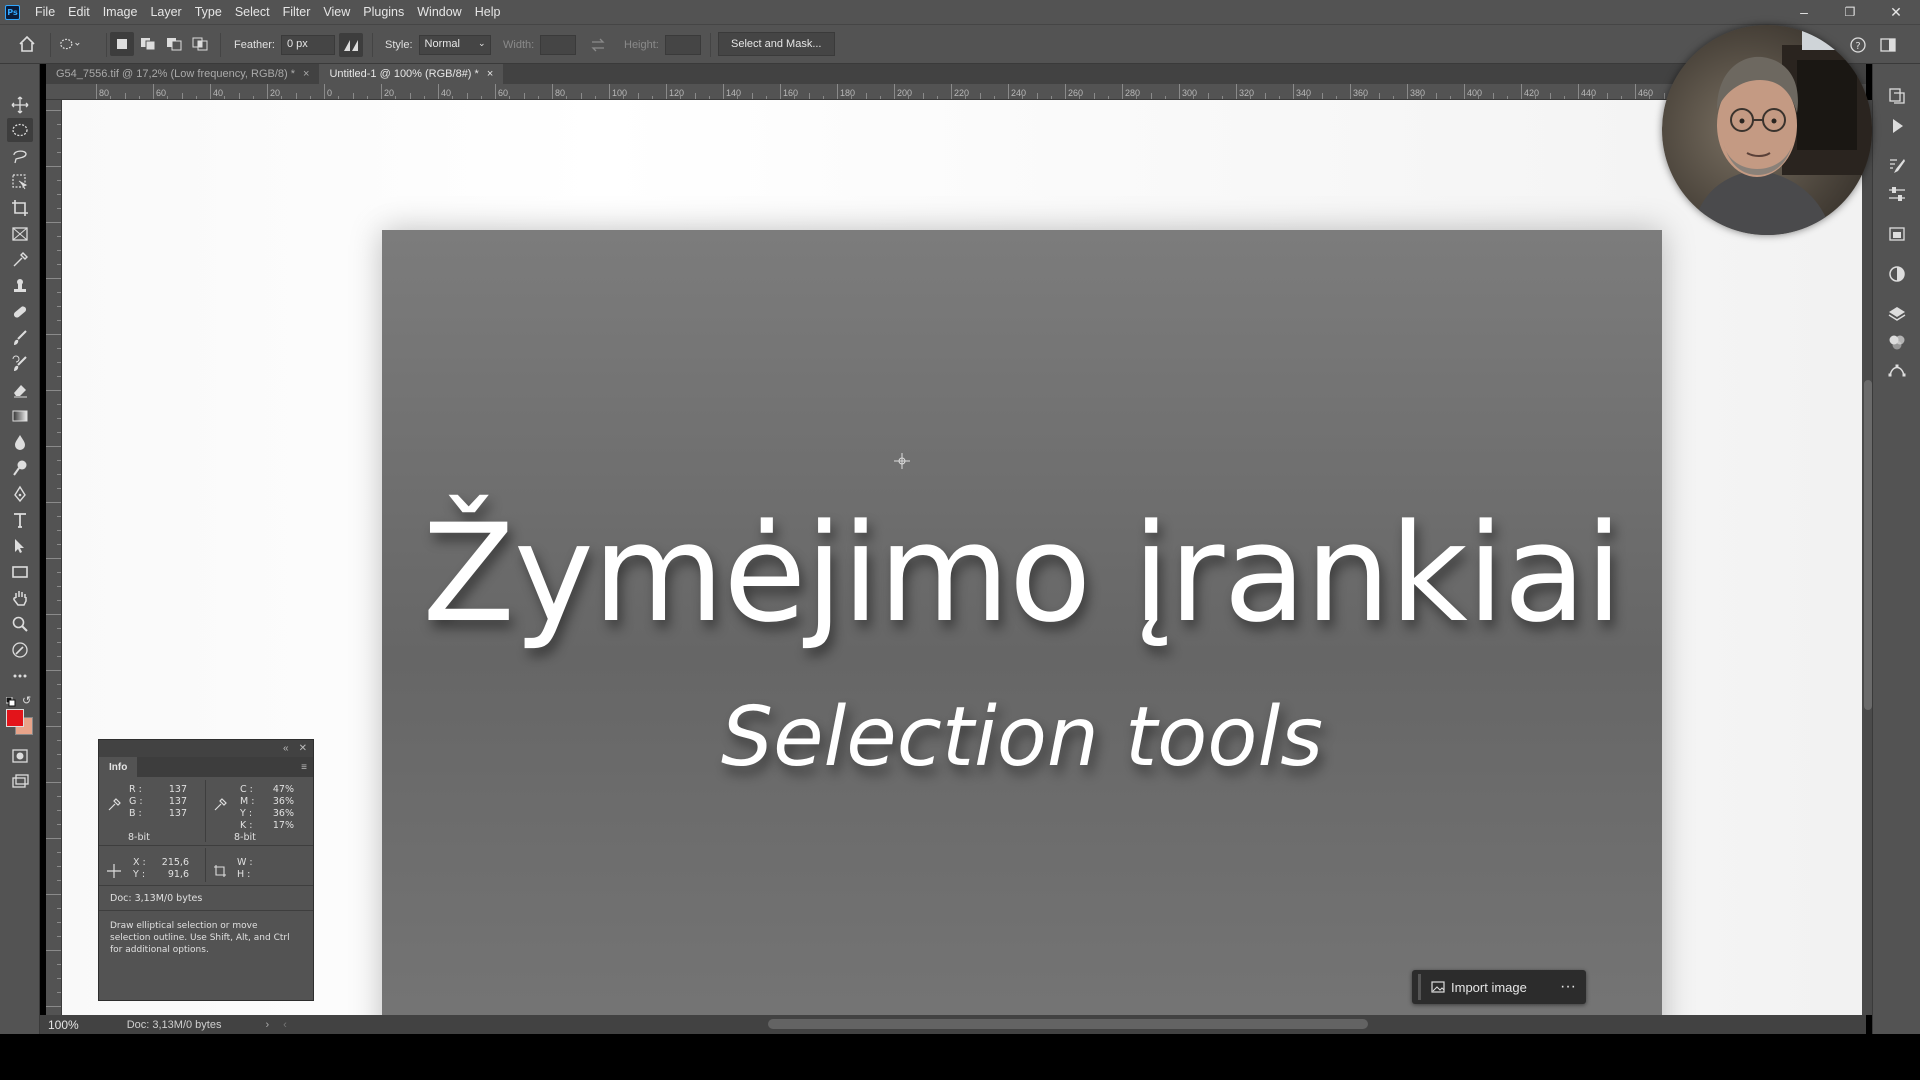  I want to click on scroll-left-icon: ‹, so click(285, 1025).